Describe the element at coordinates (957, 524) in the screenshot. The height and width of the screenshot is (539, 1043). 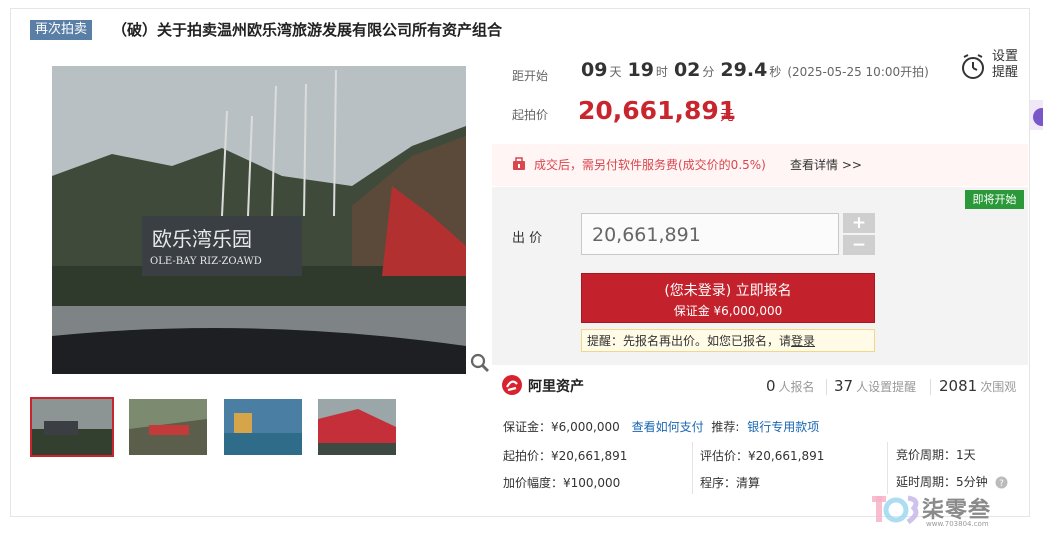
I see `watermark-url: www.703804.com` at that location.